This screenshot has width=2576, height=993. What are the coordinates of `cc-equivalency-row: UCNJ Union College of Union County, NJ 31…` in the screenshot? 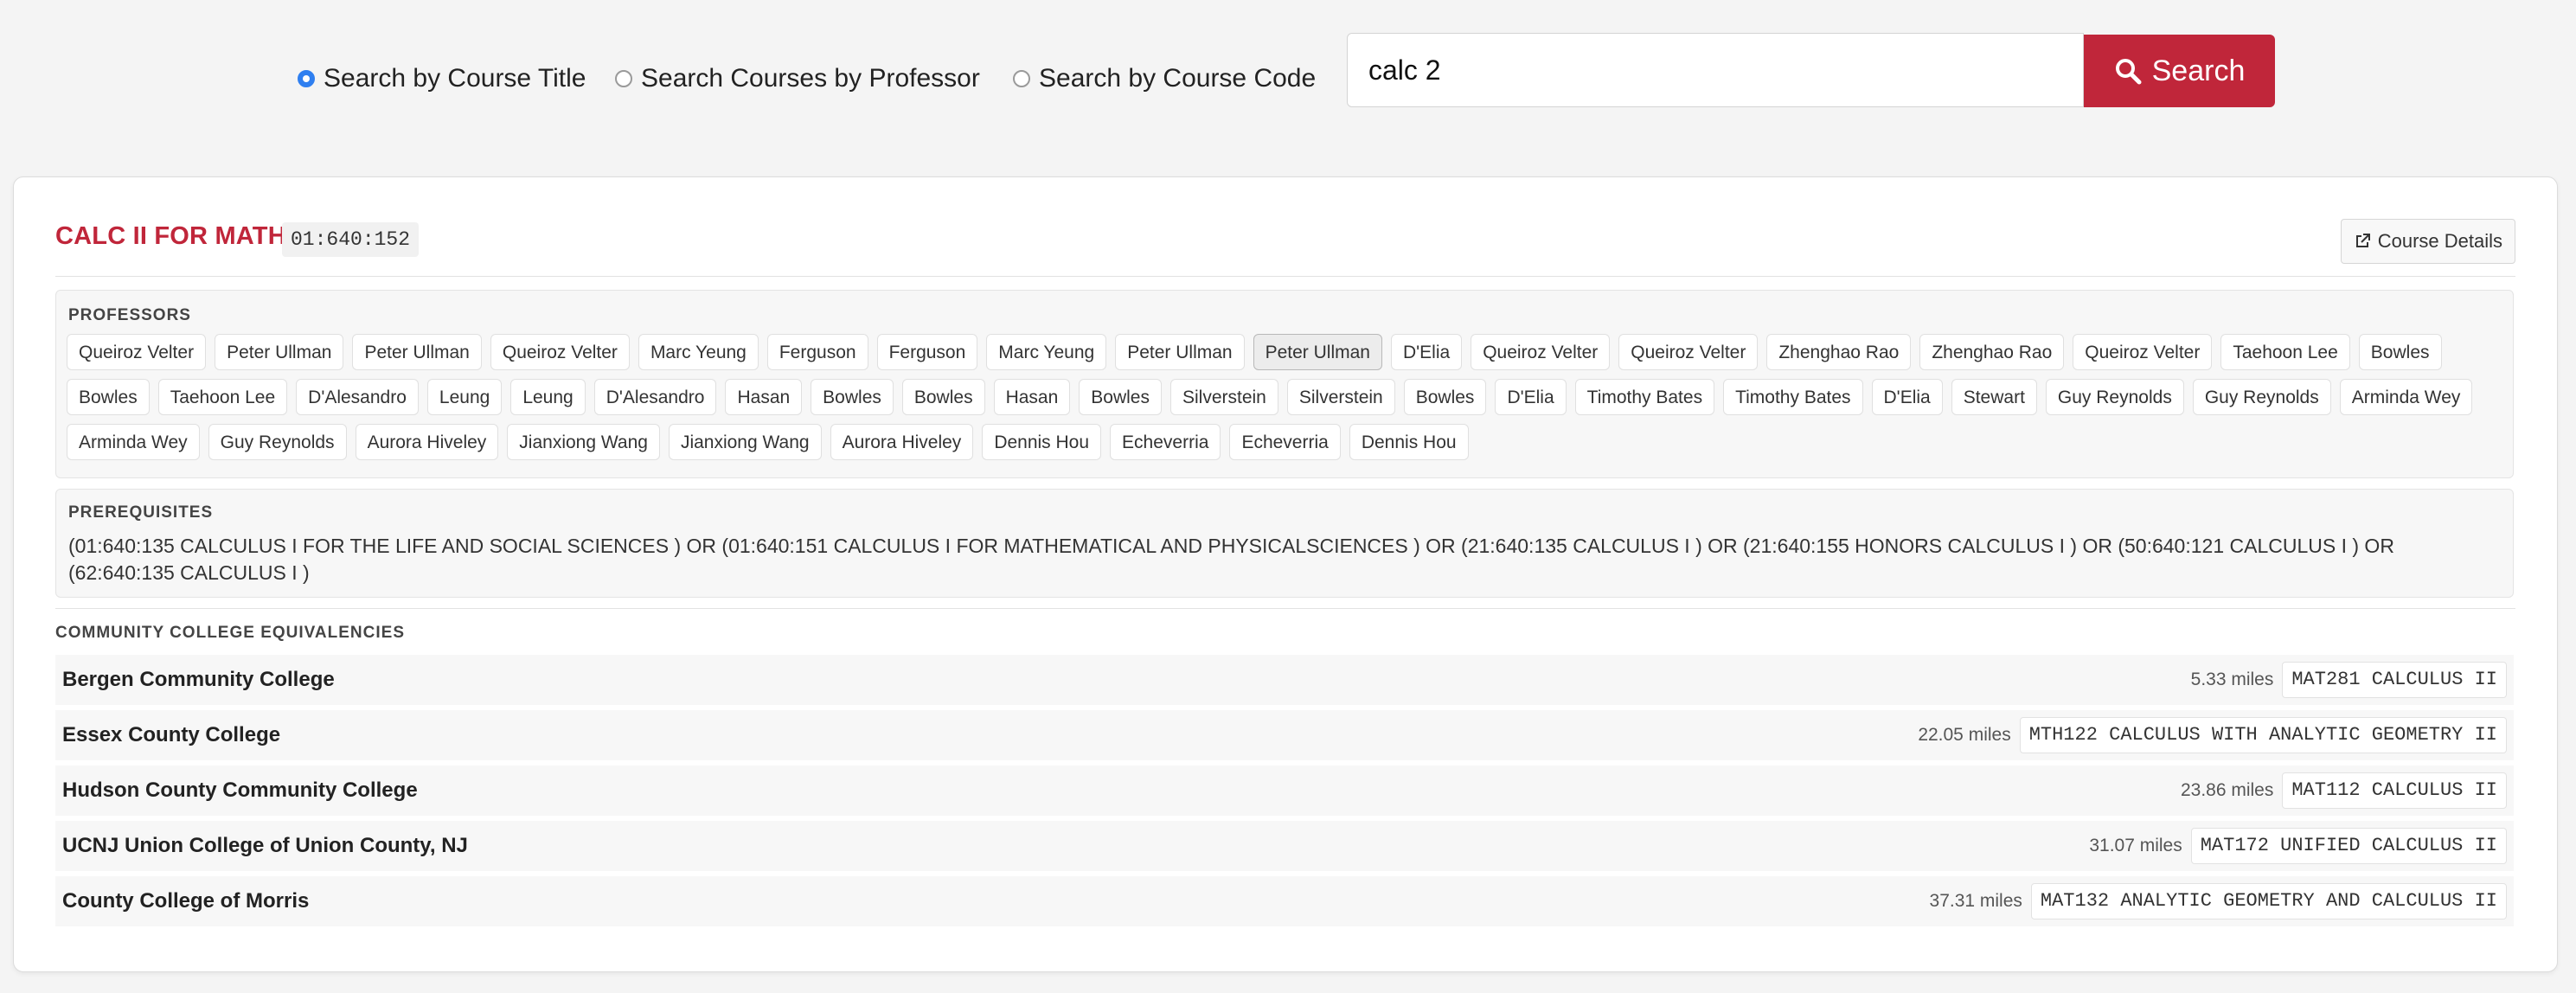 It's located at (1284, 846).